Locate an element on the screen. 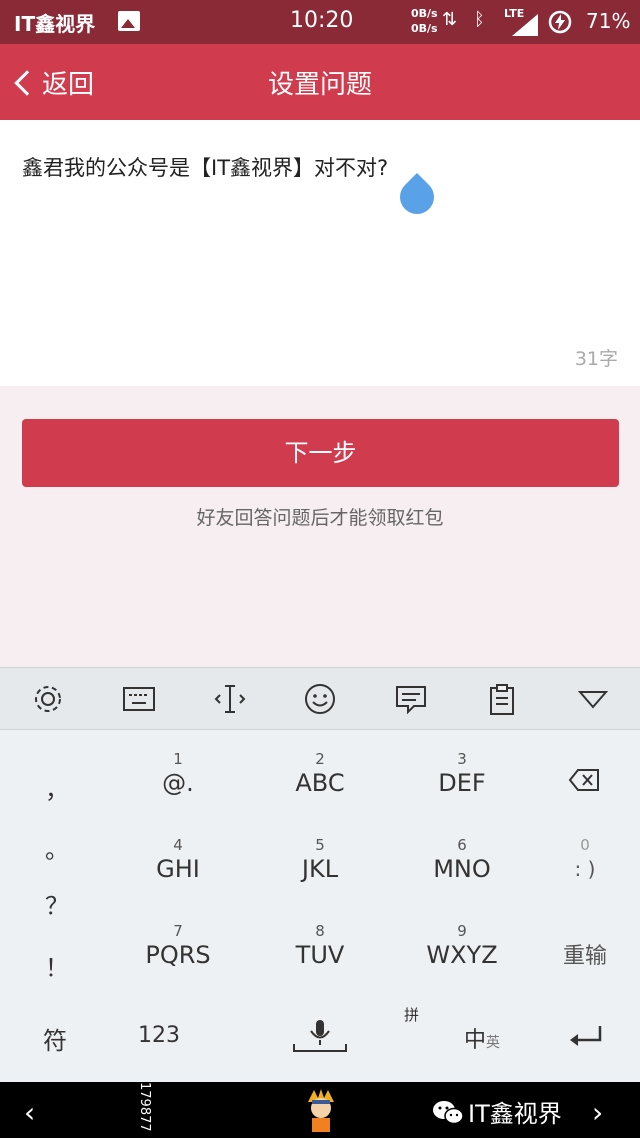 Image resolution: width=640 pixels, height=1138 pixels. key-3: 3 DEF is located at coordinates (462, 774).